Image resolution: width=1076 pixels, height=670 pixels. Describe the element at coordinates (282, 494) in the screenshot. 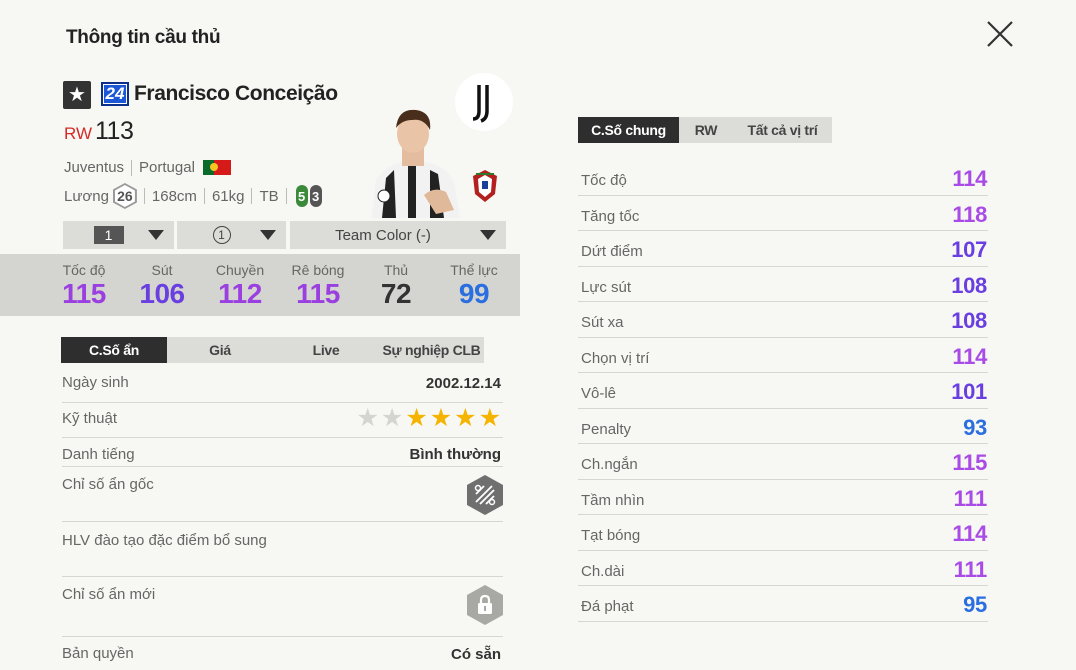

I see `base-traits-row: Chỉ số ẩn gốc` at that location.